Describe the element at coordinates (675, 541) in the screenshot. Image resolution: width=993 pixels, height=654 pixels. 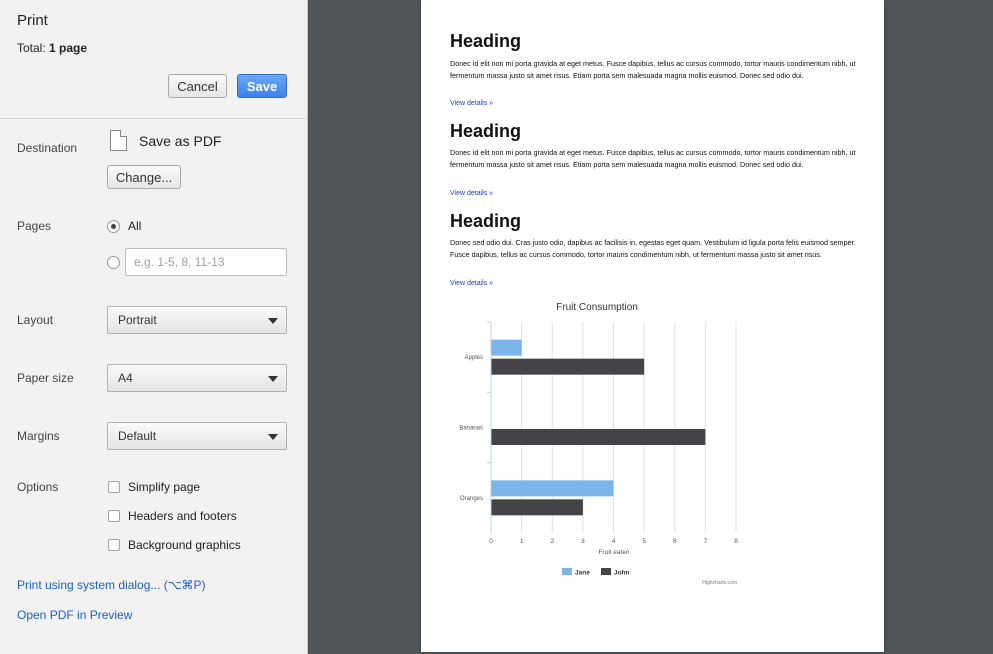
I see `x-tick-label: 6` at that location.